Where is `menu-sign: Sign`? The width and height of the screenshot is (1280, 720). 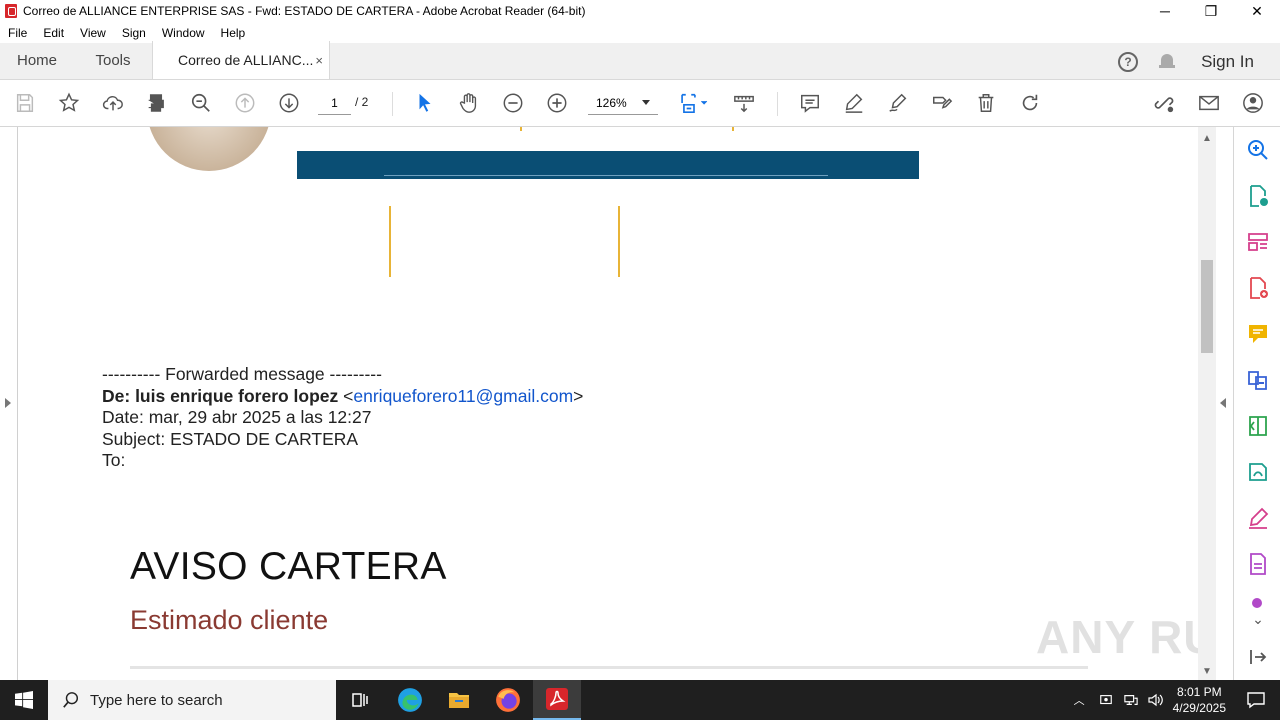
menu-sign: Sign is located at coordinates (134, 33).